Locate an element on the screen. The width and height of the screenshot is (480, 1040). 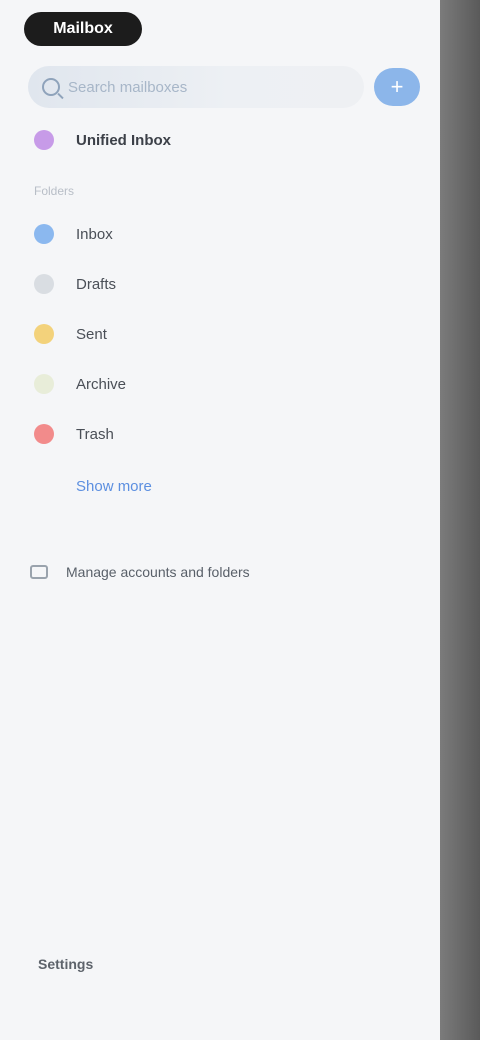
sidebar-item-label: Trash is located at coordinates (95, 434).